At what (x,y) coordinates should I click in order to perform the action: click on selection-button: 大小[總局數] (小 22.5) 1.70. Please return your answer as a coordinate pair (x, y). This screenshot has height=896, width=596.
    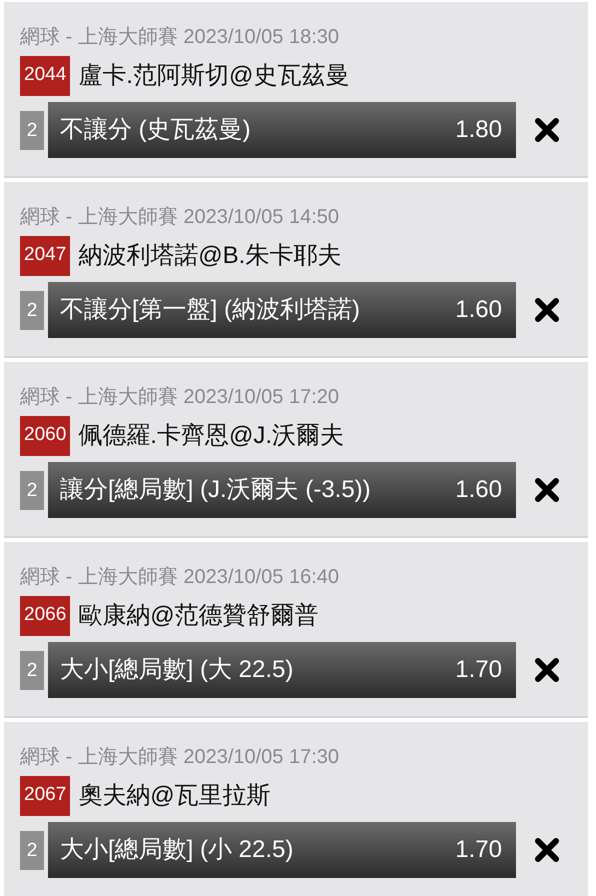
    Looking at the image, I should click on (282, 850).